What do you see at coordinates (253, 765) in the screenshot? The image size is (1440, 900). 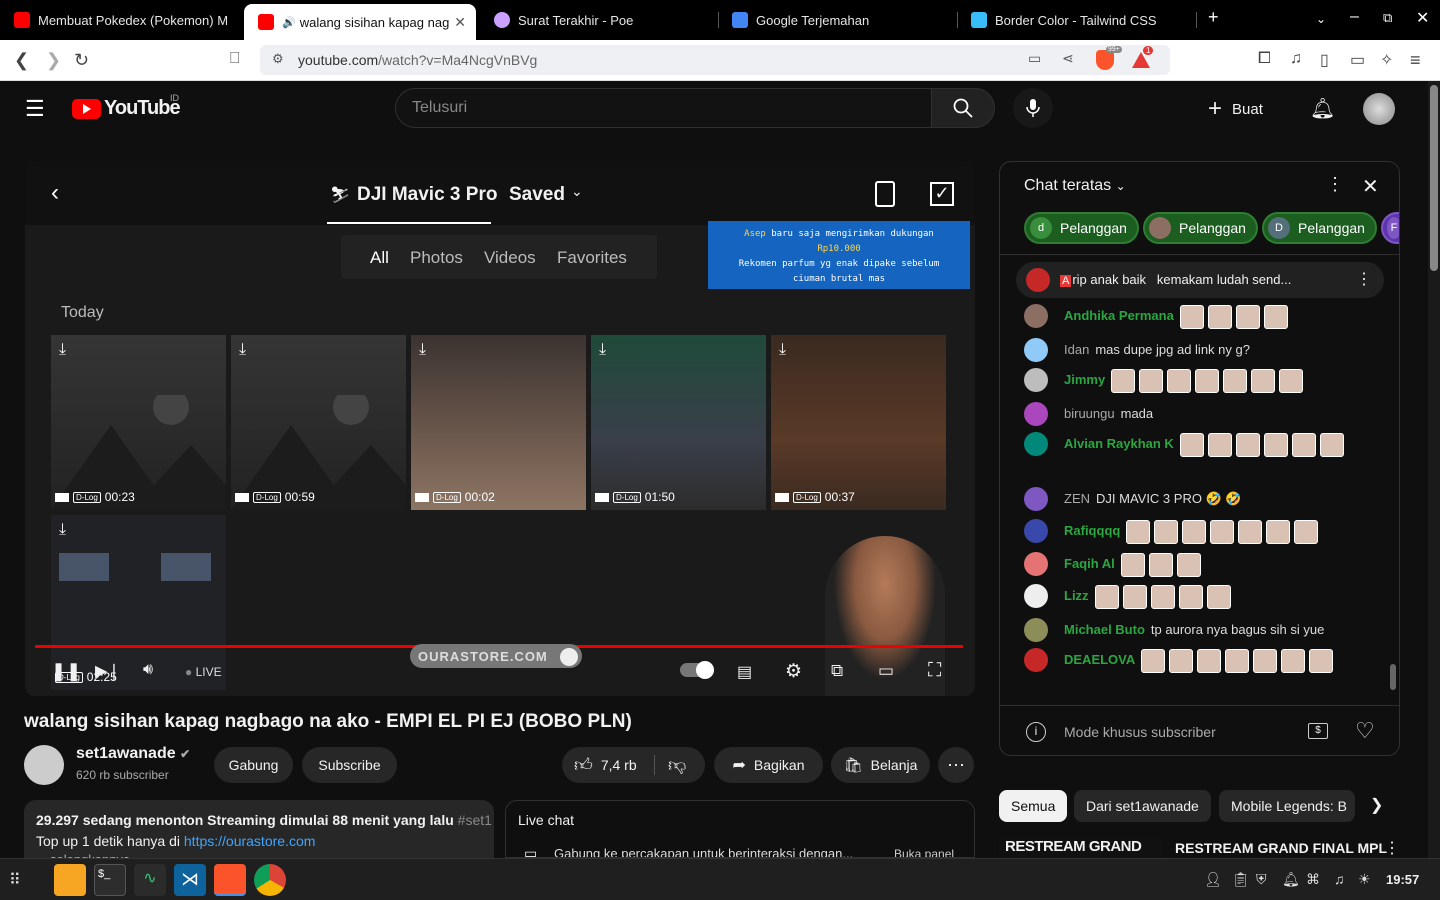 I see `join-button: Gabung` at bounding box center [253, 765].